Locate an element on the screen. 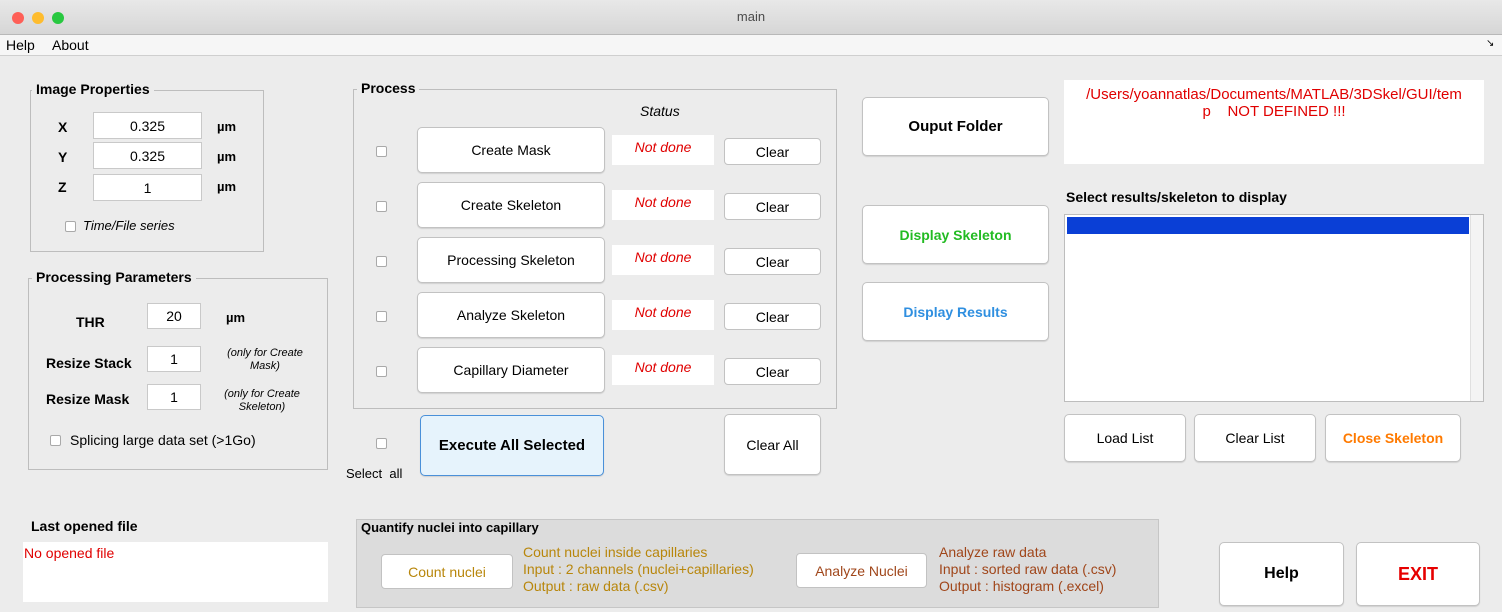 The width and height of the screenshot is (1502, 612). resize-mask-label: Resize Mask is located at coordinates (88, 399).